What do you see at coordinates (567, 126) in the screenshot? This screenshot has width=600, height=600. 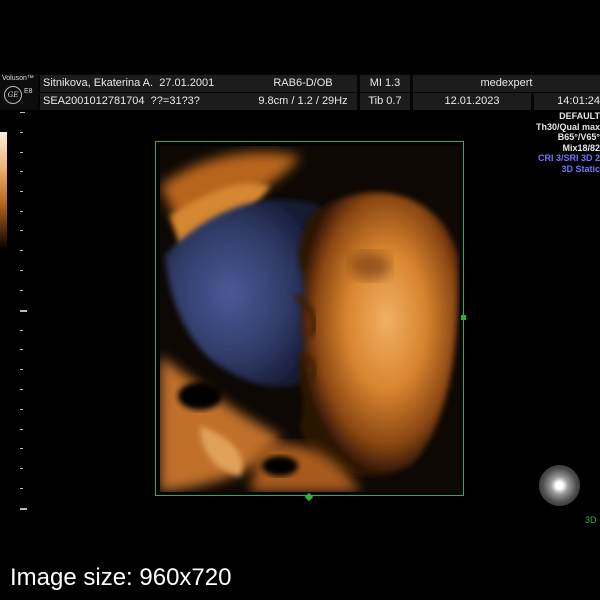 I see `quality-label: Th30/Qual max` at bounding box center [567, 126].